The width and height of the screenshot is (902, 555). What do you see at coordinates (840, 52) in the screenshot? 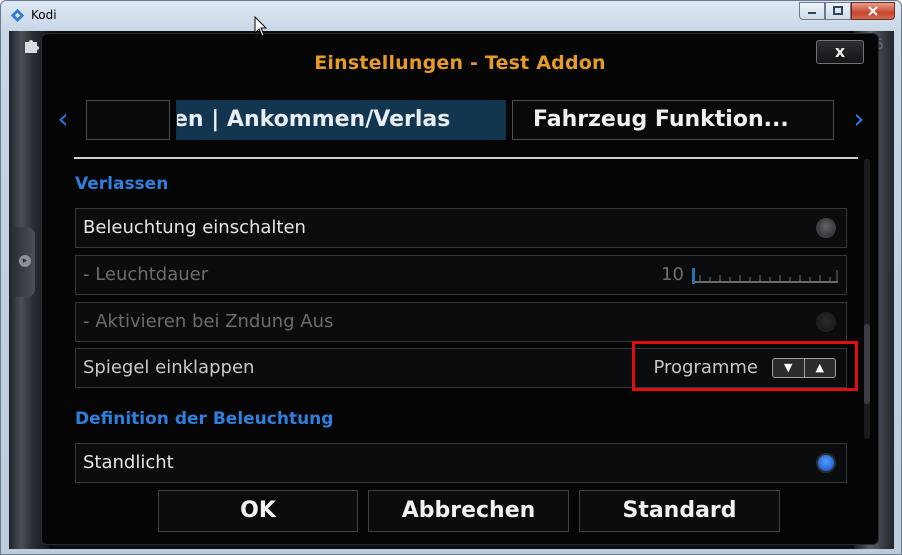
I see `dialog-close-button: x` at bounding box center [840, 52].